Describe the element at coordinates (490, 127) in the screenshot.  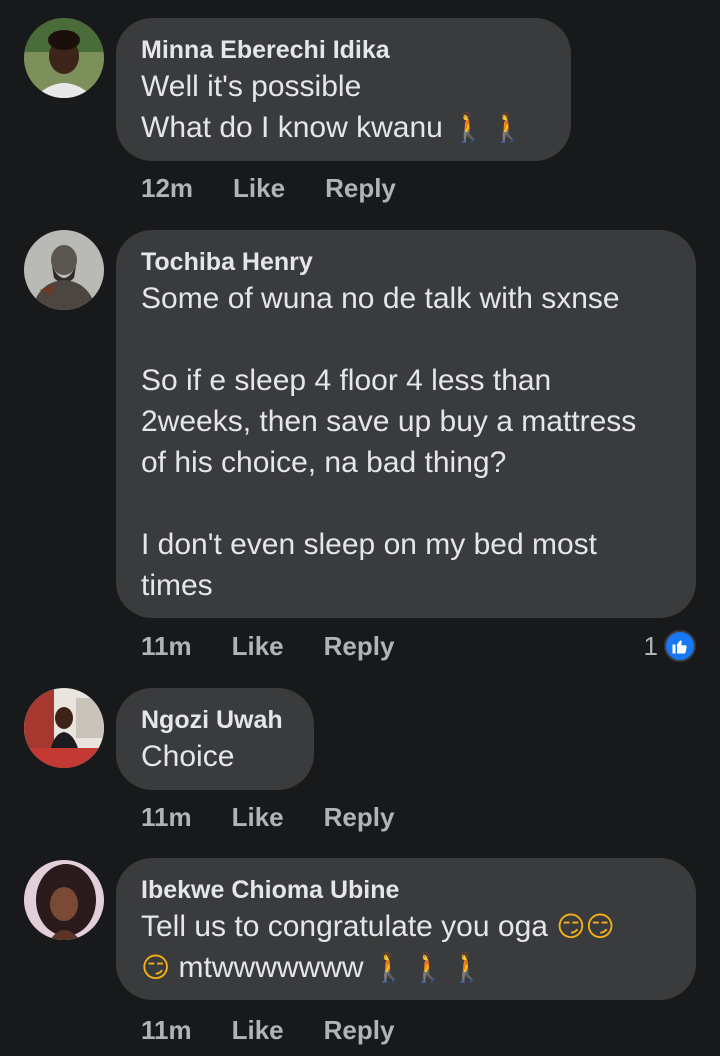
I see `person-walking-emoji: 🚶🚶` at that location.